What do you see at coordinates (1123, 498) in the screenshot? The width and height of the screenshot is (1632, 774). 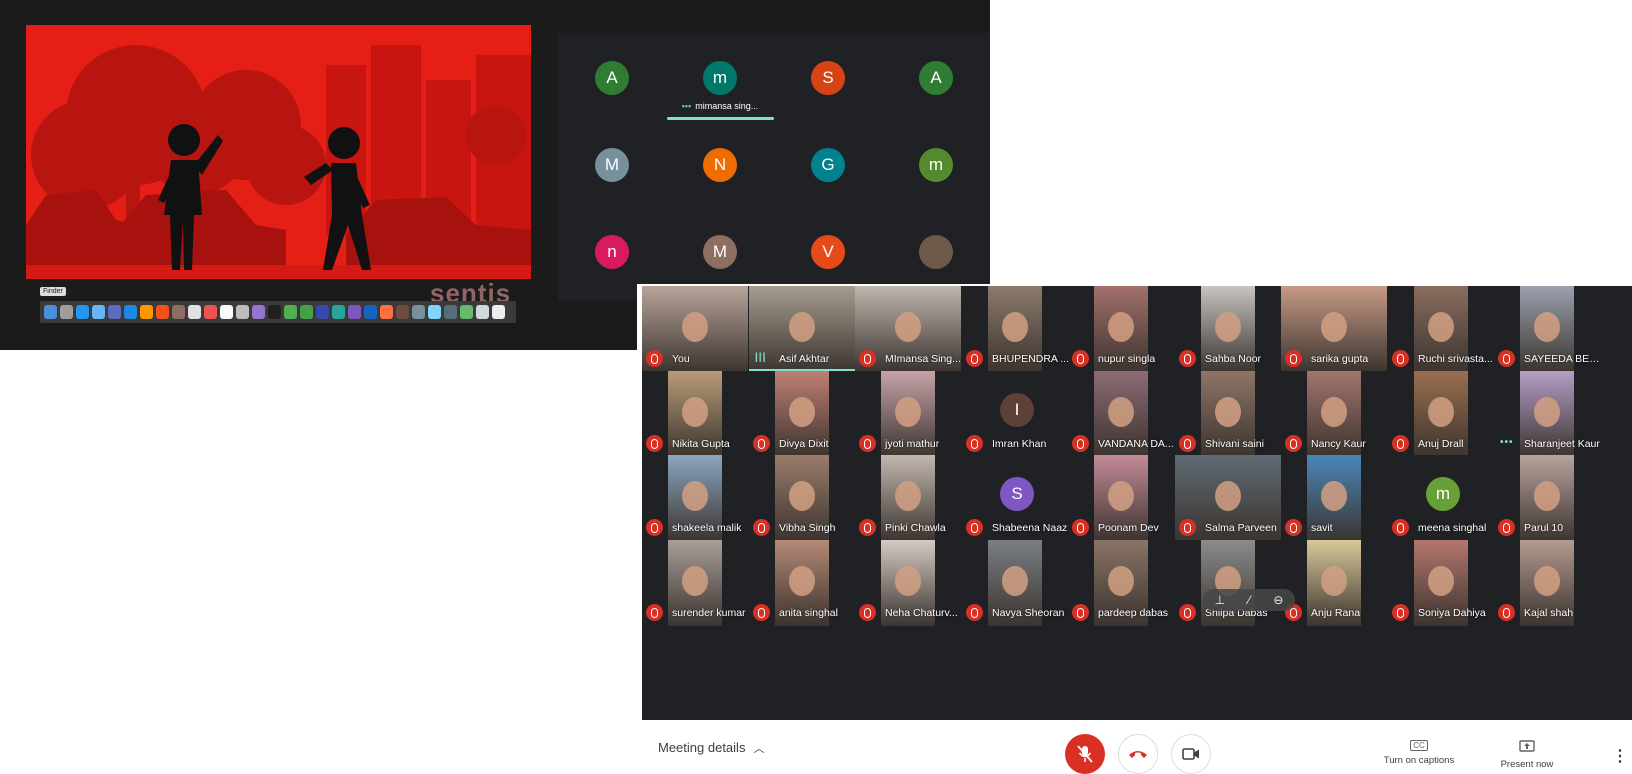 I see `participant-tile: Poonam Dev` at bounding box center [1123, 498].